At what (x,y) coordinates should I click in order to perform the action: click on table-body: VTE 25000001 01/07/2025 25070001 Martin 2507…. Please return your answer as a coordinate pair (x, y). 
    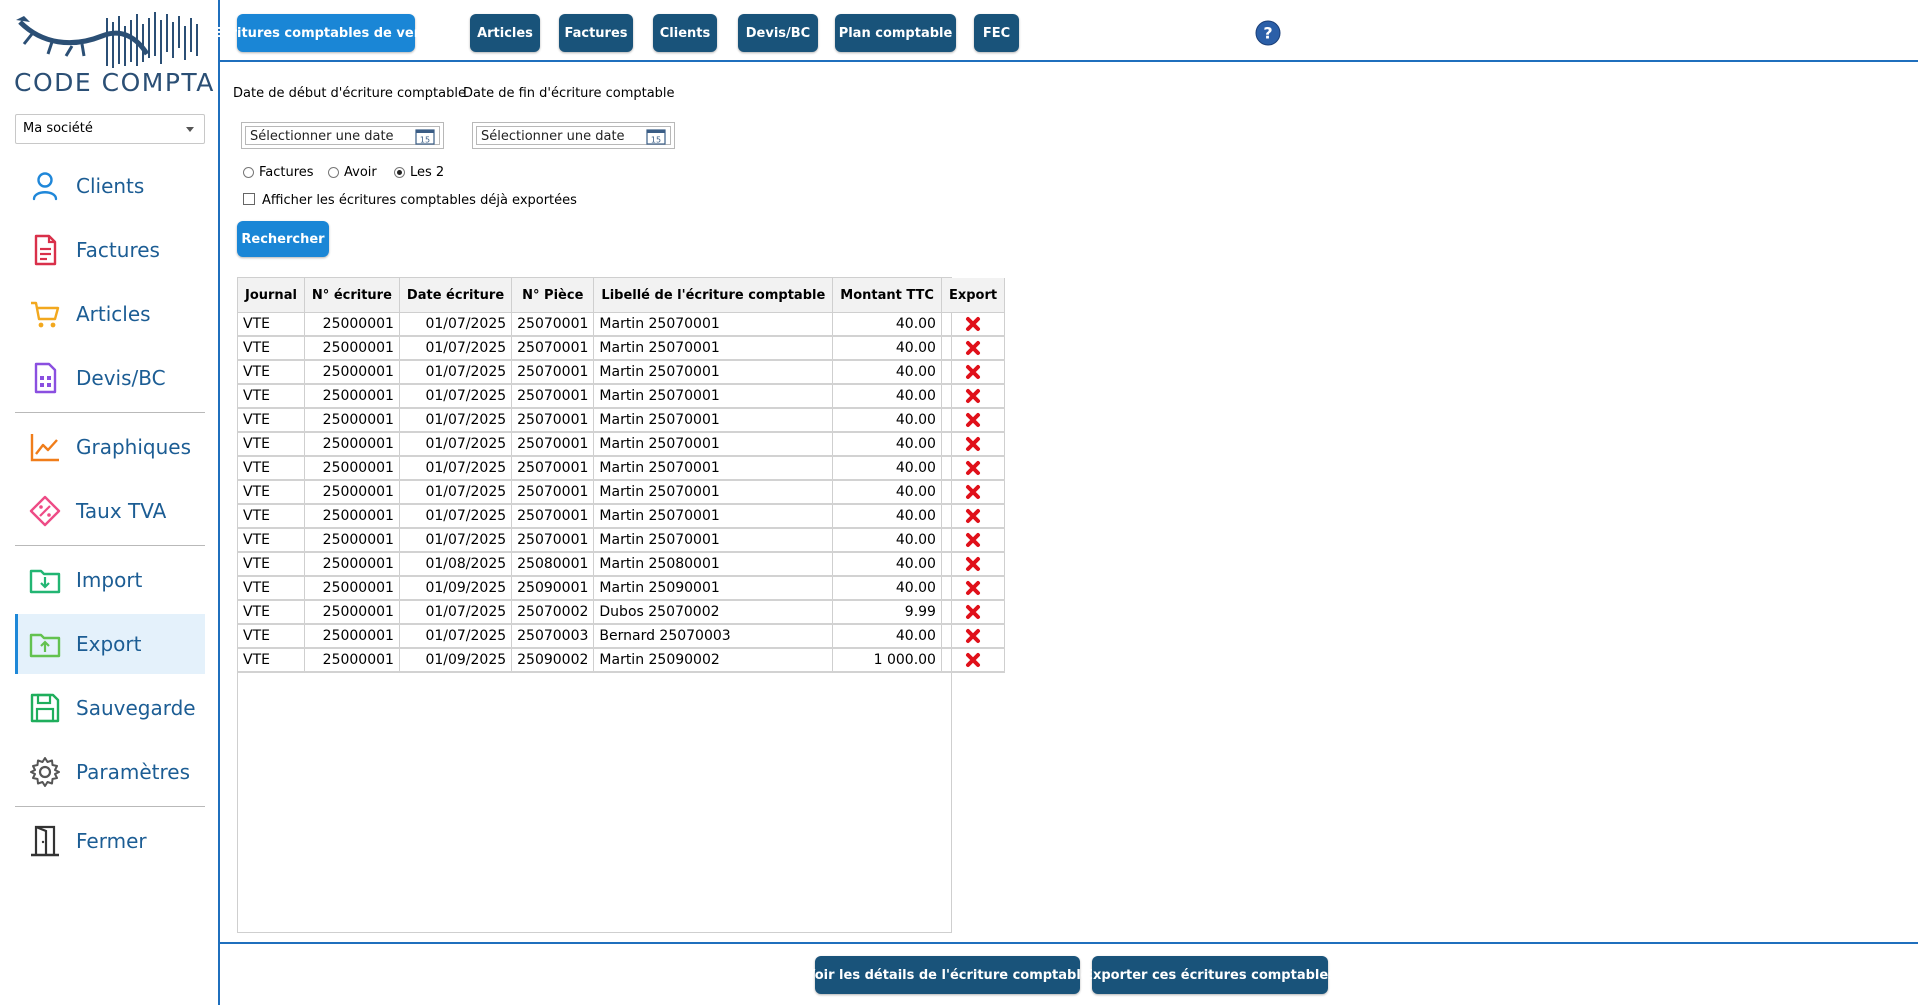
    Looking at the image, I should click on (622, 492).